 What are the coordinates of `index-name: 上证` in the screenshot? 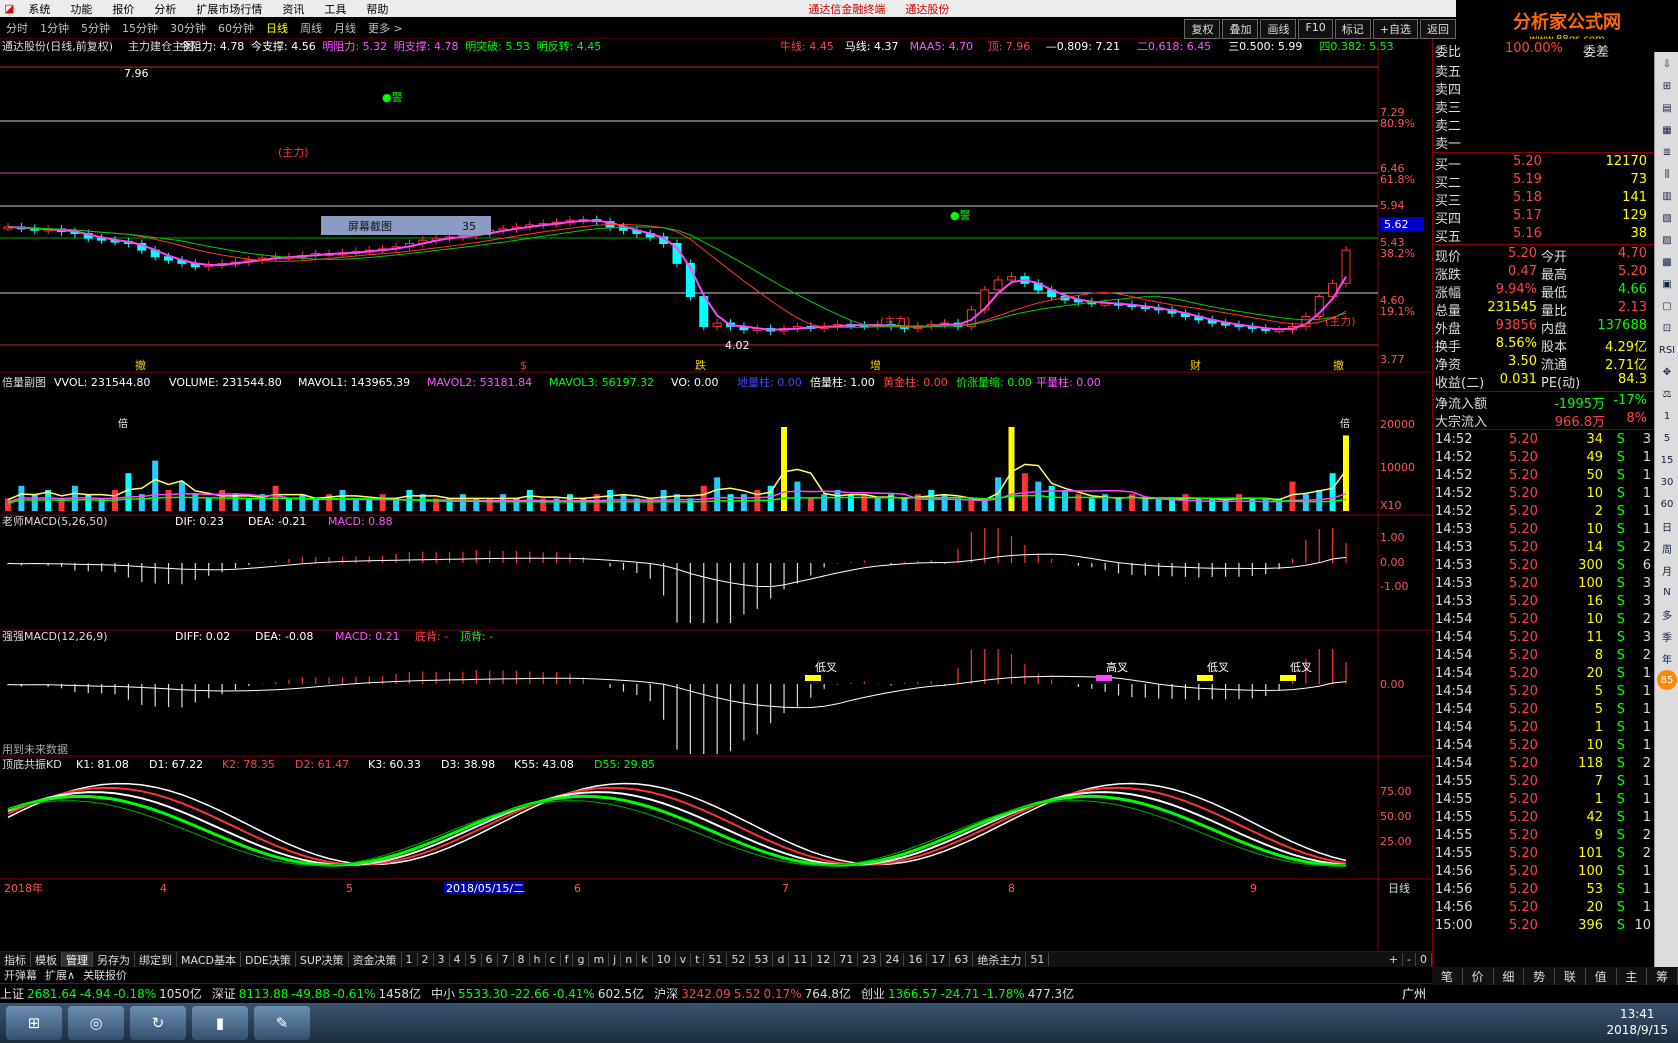 It's located at (12, 993).